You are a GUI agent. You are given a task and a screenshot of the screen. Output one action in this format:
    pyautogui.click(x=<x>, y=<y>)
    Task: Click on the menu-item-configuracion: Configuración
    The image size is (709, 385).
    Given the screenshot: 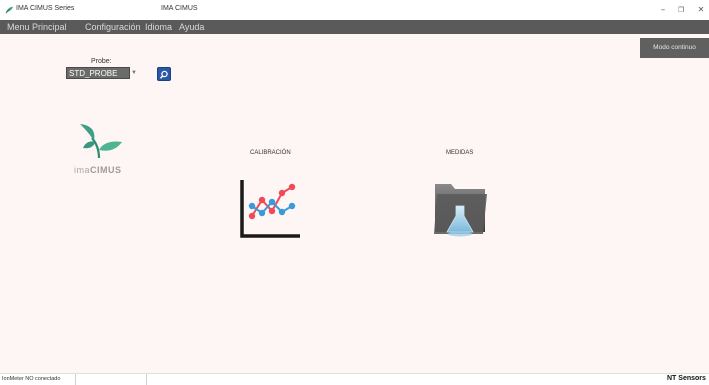 What is the action you would take?
    pyautogui.click(x=113, y=27)
    